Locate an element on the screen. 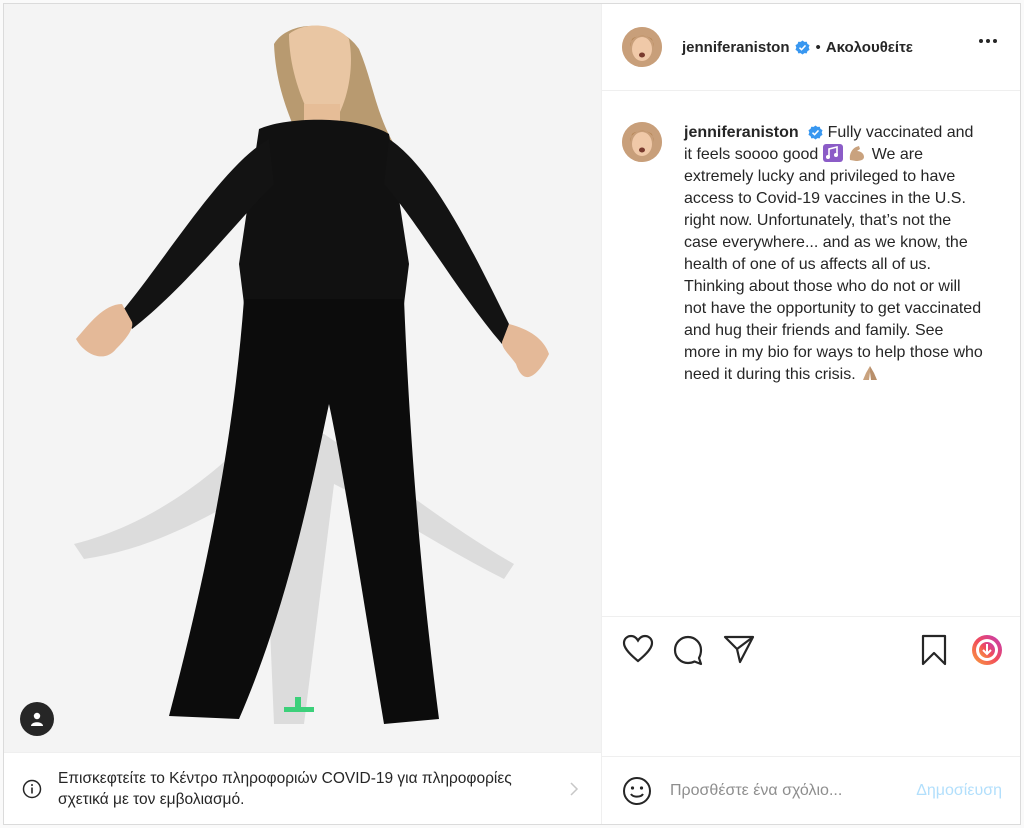 This screenshot has height=828, width=1024. music-notes-emoji-icon is located at coordinates (832, 153).